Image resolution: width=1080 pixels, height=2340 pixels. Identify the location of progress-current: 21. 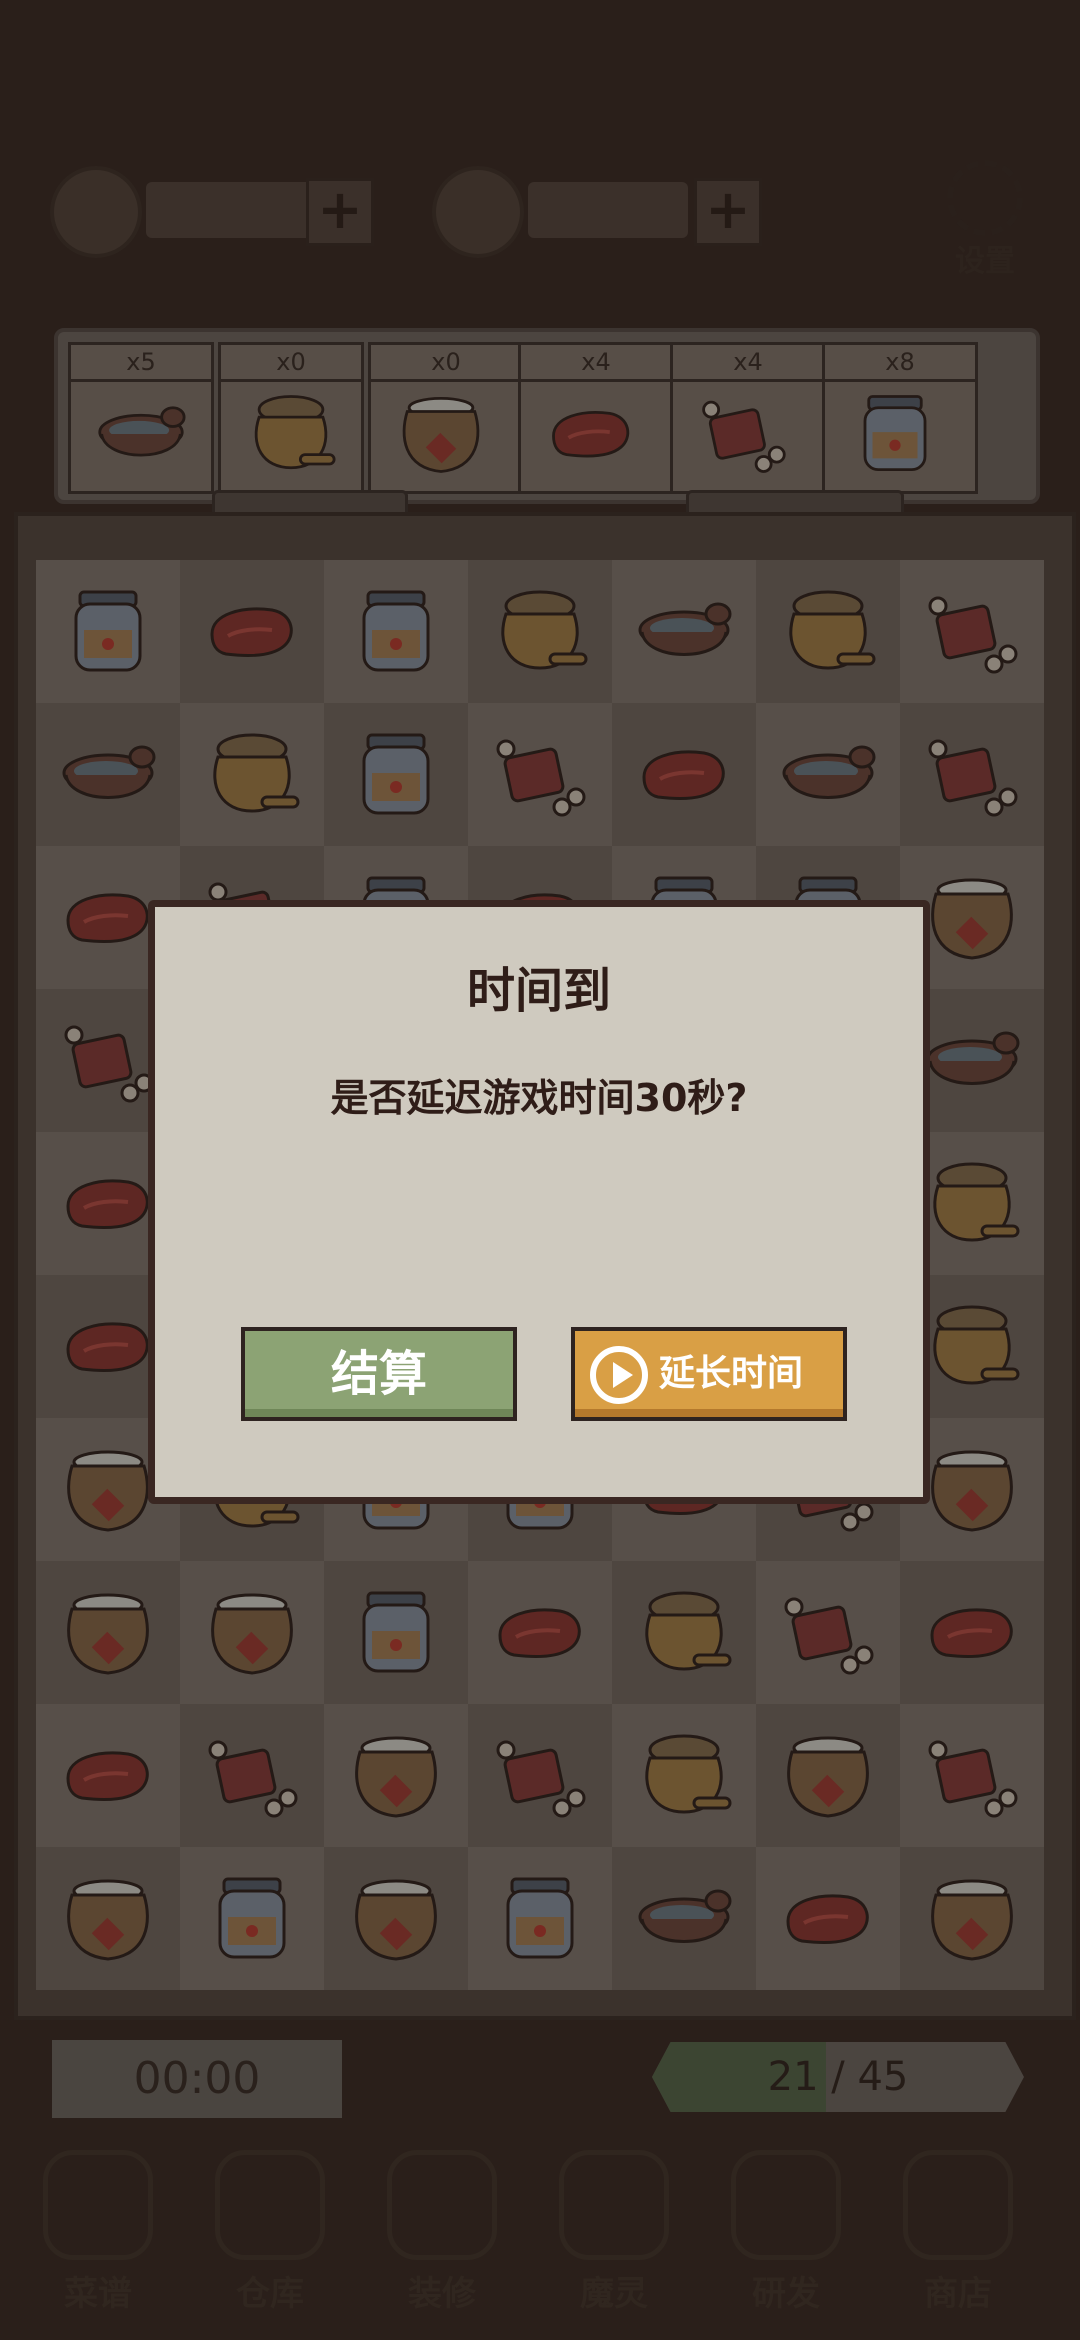
(793, 2077).